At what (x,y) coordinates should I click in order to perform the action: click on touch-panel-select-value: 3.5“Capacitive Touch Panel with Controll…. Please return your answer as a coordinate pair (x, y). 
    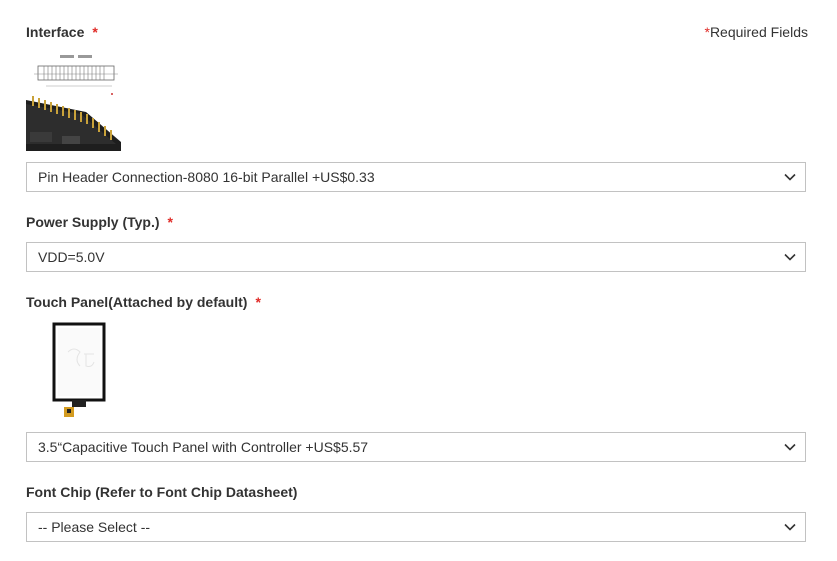
    Looking at the image, I should click on (203, 447).